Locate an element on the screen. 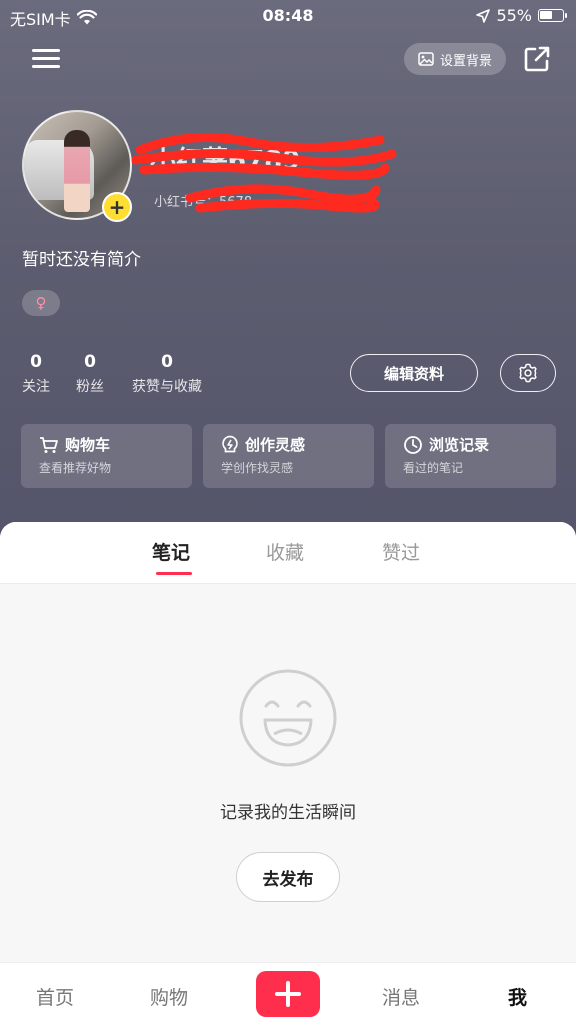 This screenshot has height=1024, width=576. user-id: 小红书号：5678 is located at coordinates (203, 200).